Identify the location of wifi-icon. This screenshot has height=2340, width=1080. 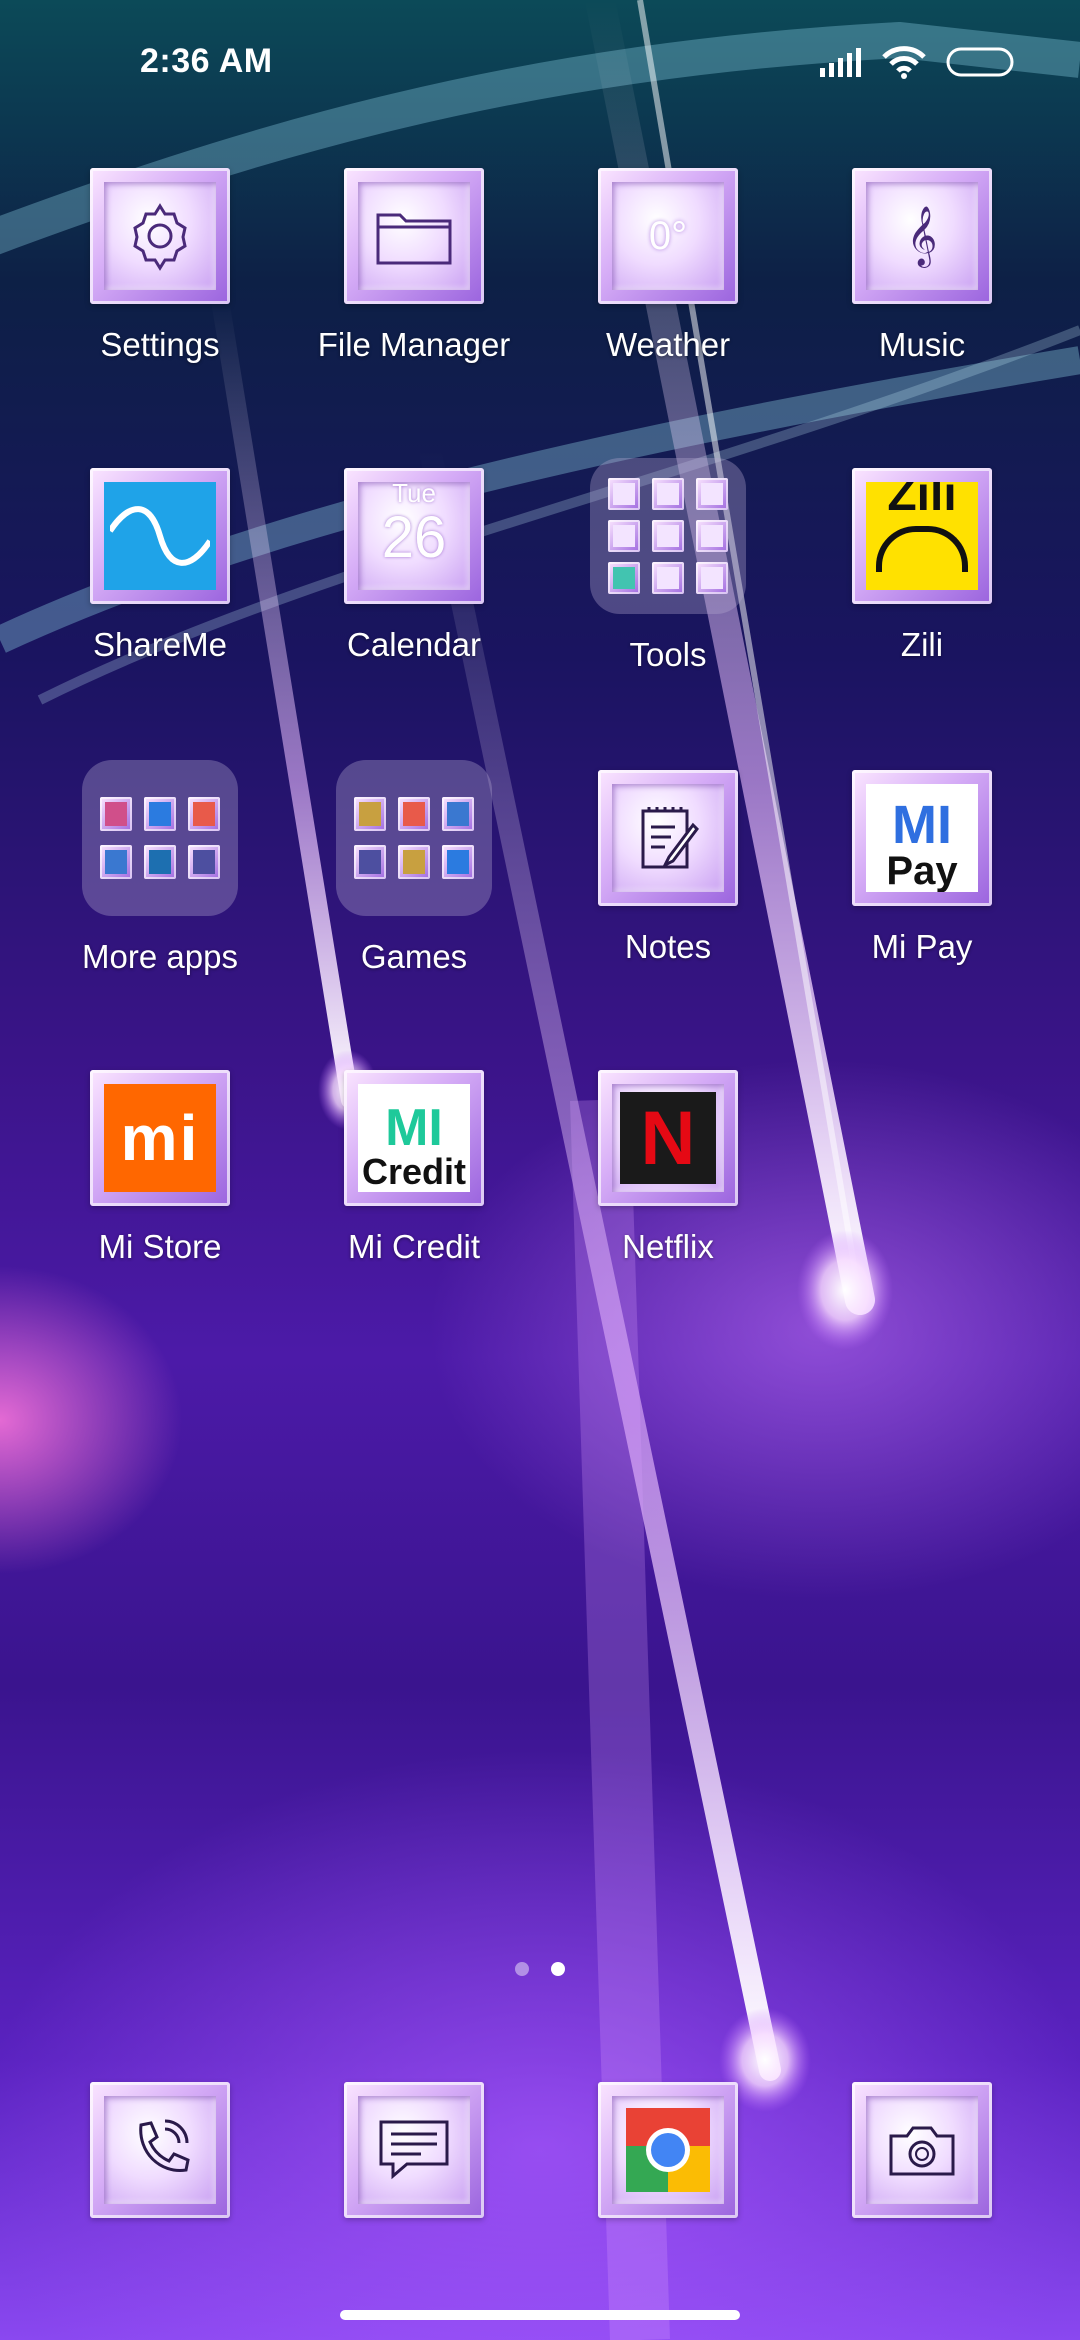
(904, 62).